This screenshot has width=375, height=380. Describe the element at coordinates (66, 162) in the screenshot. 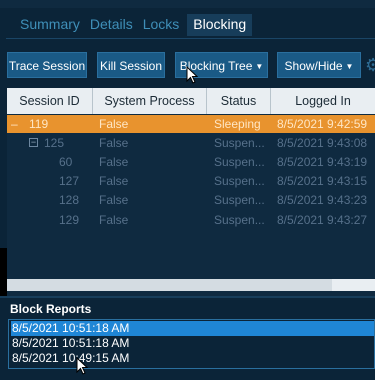

I see `cell-session-id: 60` at that location.